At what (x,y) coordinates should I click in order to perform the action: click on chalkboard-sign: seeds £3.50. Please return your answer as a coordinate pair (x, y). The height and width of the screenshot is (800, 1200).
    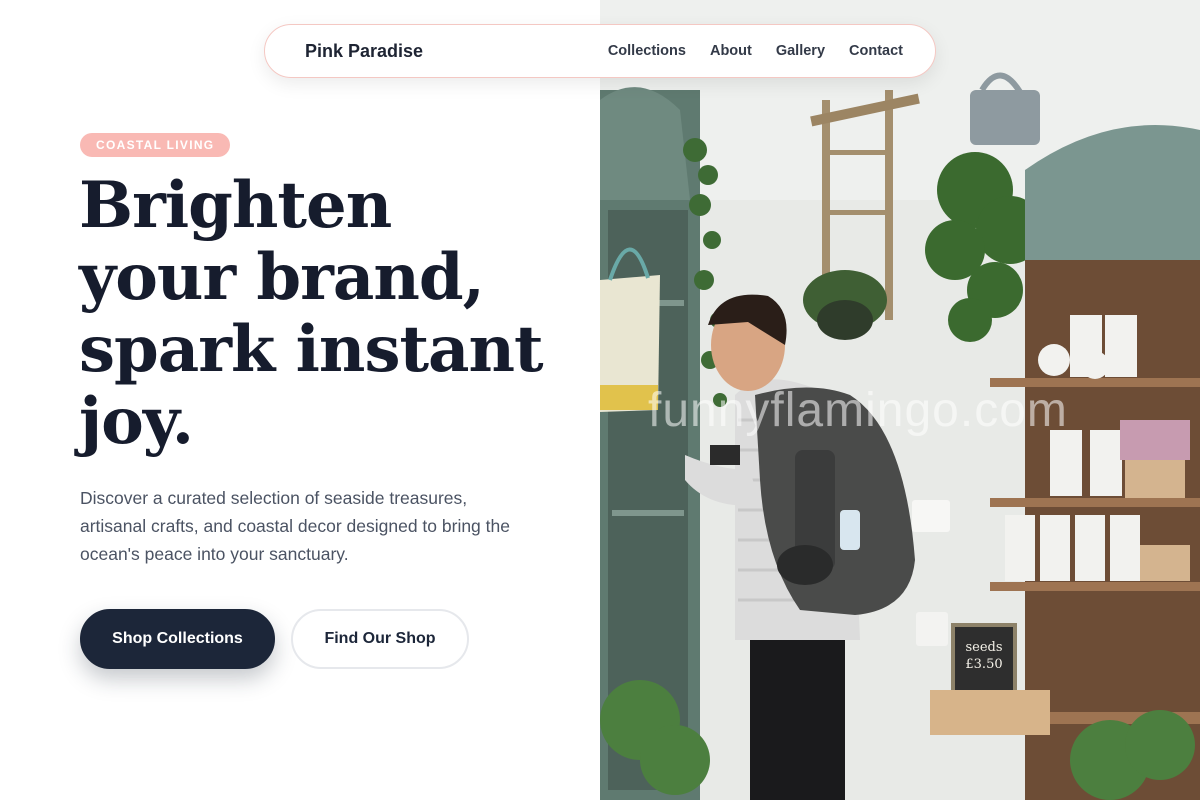
    Looking at the image, I should click on (984, 661).